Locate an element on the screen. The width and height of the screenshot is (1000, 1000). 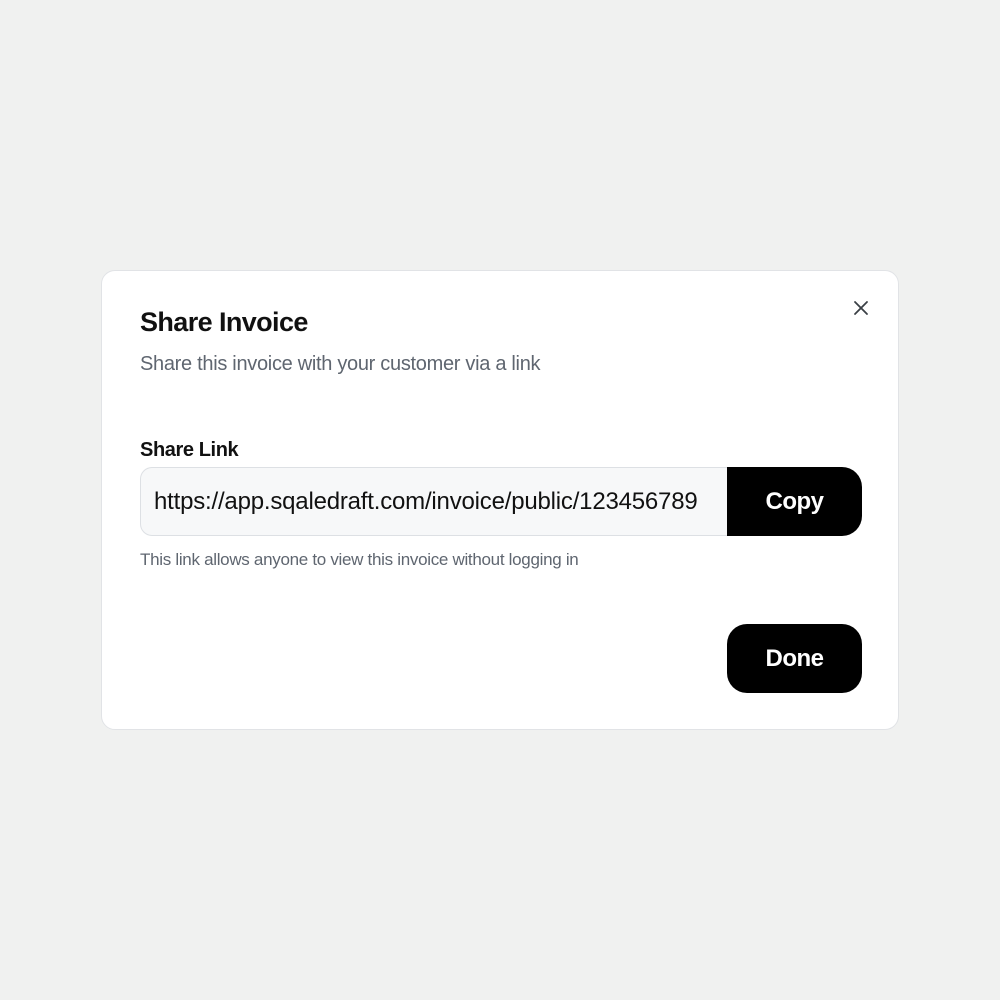
share-link-label: Share Link is located at coordinates (189, 450).